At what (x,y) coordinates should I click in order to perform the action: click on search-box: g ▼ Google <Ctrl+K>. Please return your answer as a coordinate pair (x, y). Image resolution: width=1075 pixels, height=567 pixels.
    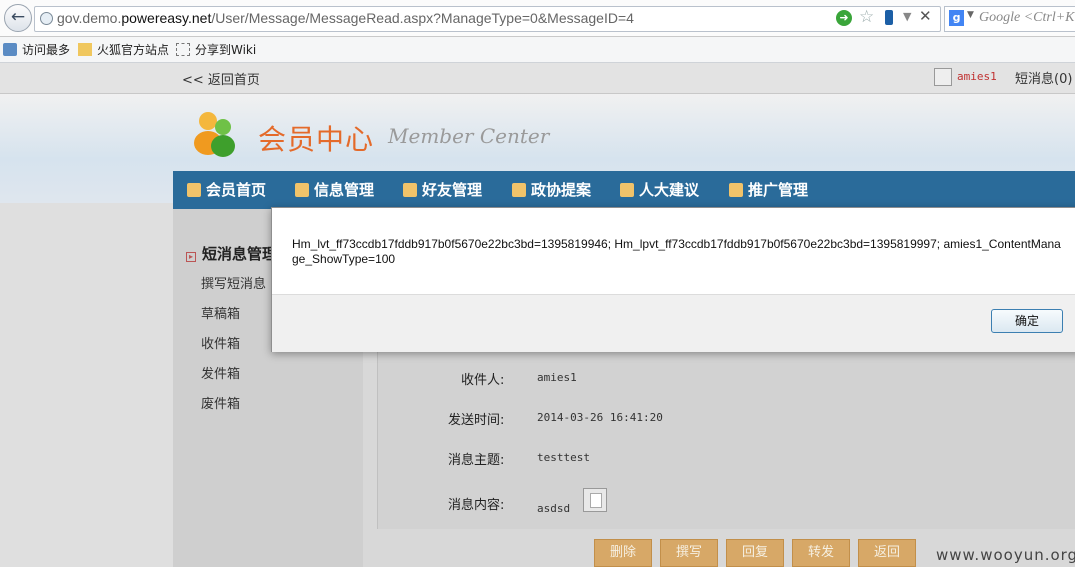
    Looking at the image, I should click on (1009, 19).